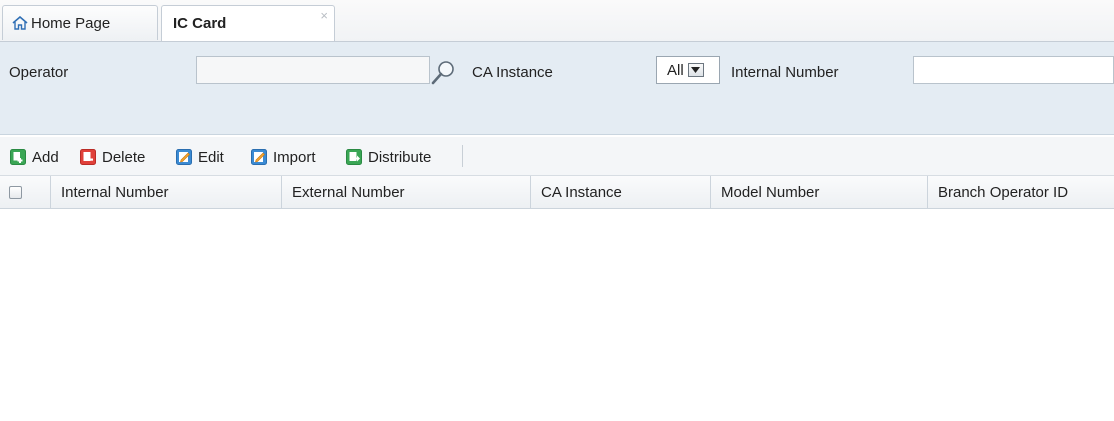  I want to click on search-icon, so click(443, 73).